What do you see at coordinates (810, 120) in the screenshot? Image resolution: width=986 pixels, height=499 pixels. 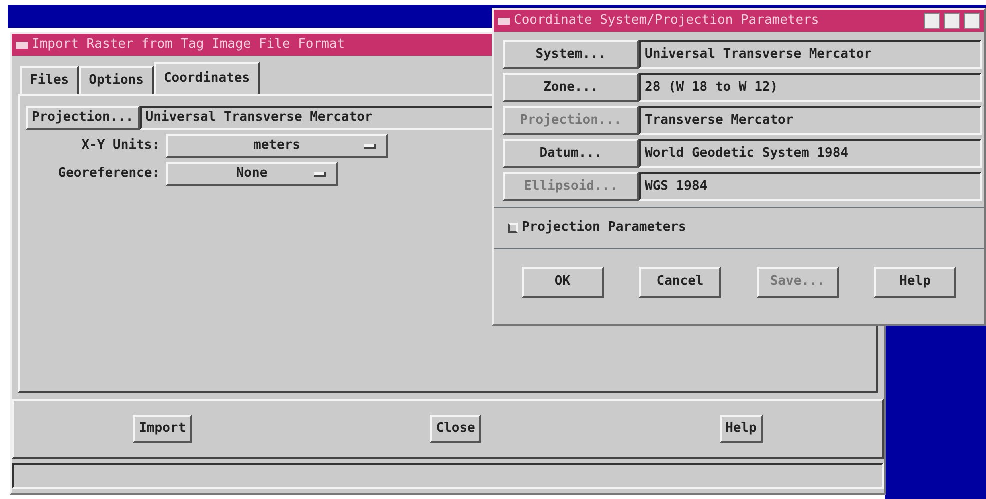 I see `value-field: Transverse Mercator` at bounding box center [810, 120].